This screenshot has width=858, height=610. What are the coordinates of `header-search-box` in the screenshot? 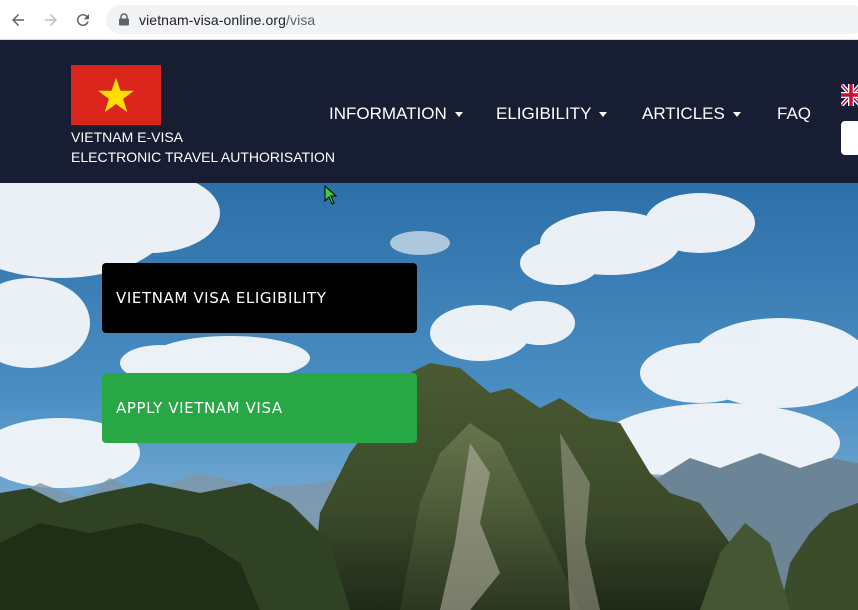 It's located at (849, 138).